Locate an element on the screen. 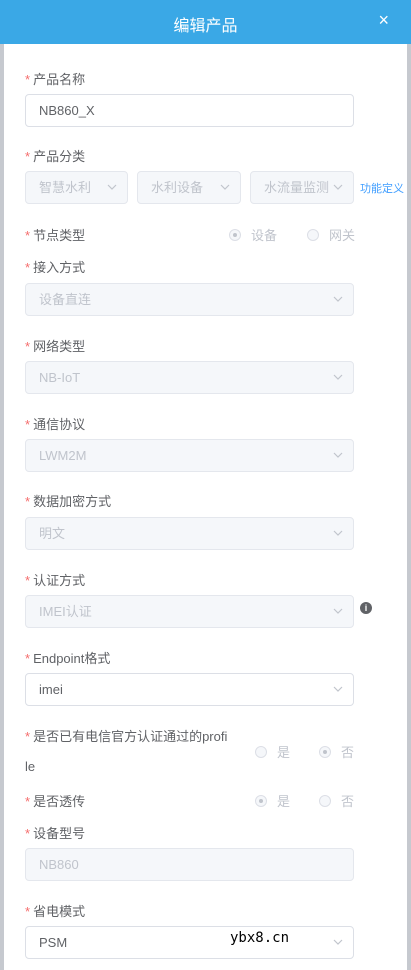 The height and width of the screenshot is (970, 411). dialog-title: 编辑产品 is located at coordinates (205, 26).